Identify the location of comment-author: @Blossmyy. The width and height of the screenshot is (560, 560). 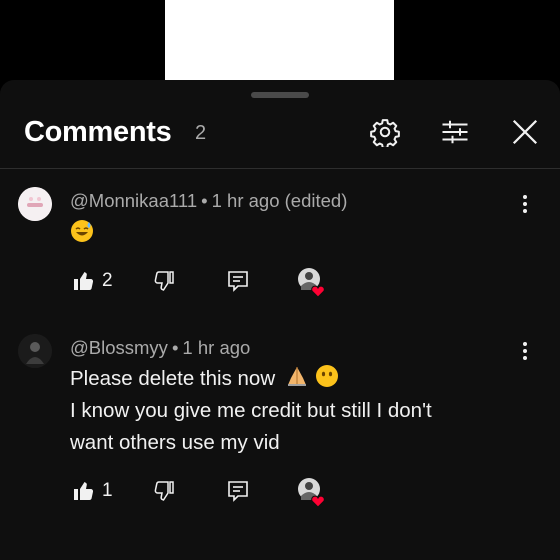
(119, 347).